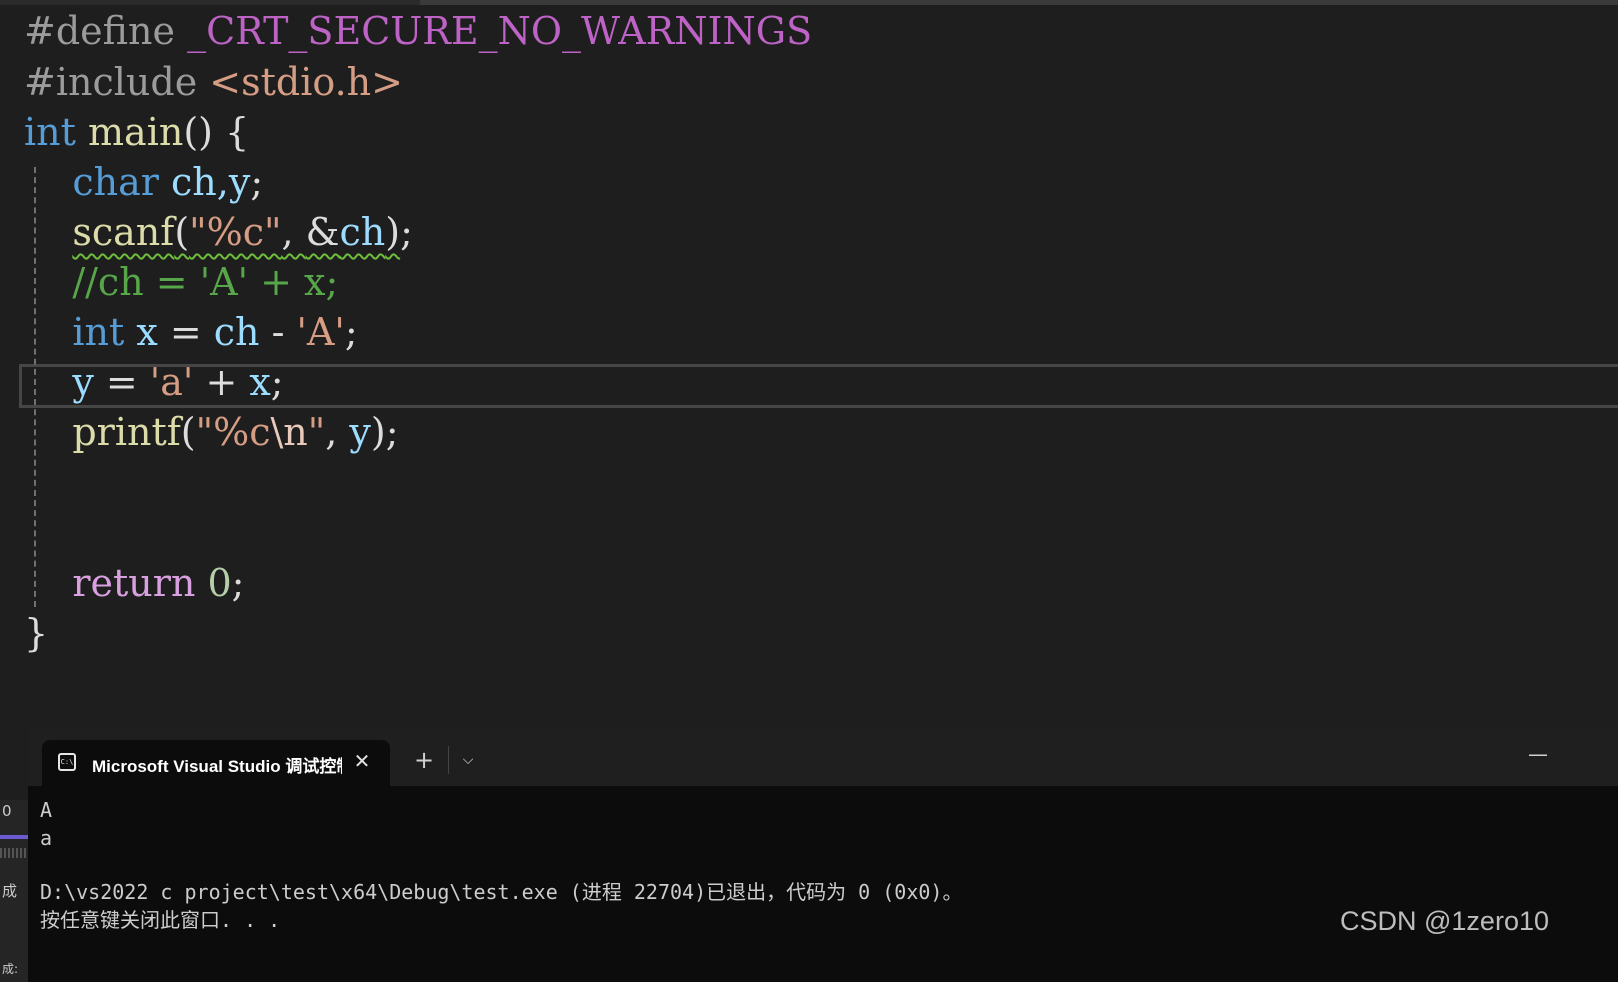  I want to click on function-name: main, so click(136, 132).